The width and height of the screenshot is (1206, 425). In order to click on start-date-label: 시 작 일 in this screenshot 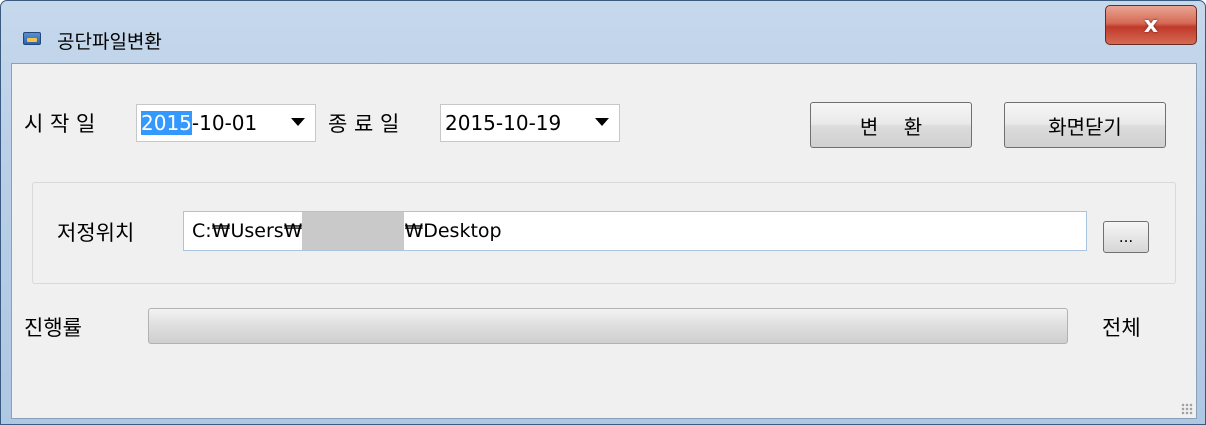, I will do `click(60, 124)`.